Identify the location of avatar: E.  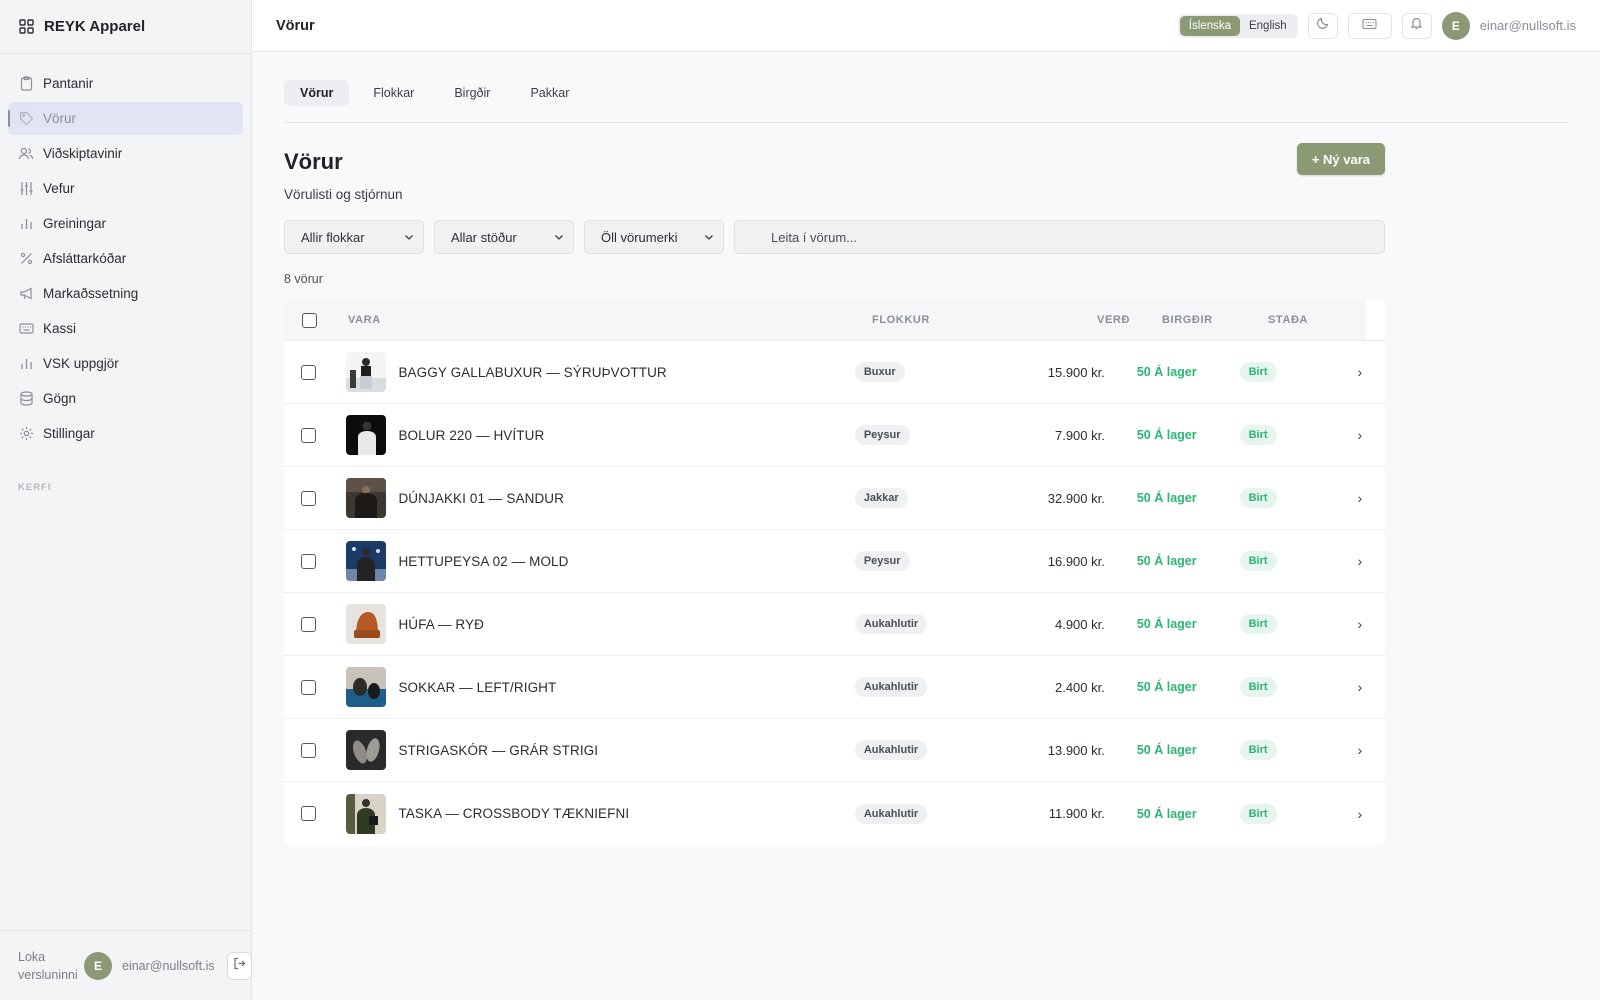
(1455, 25).